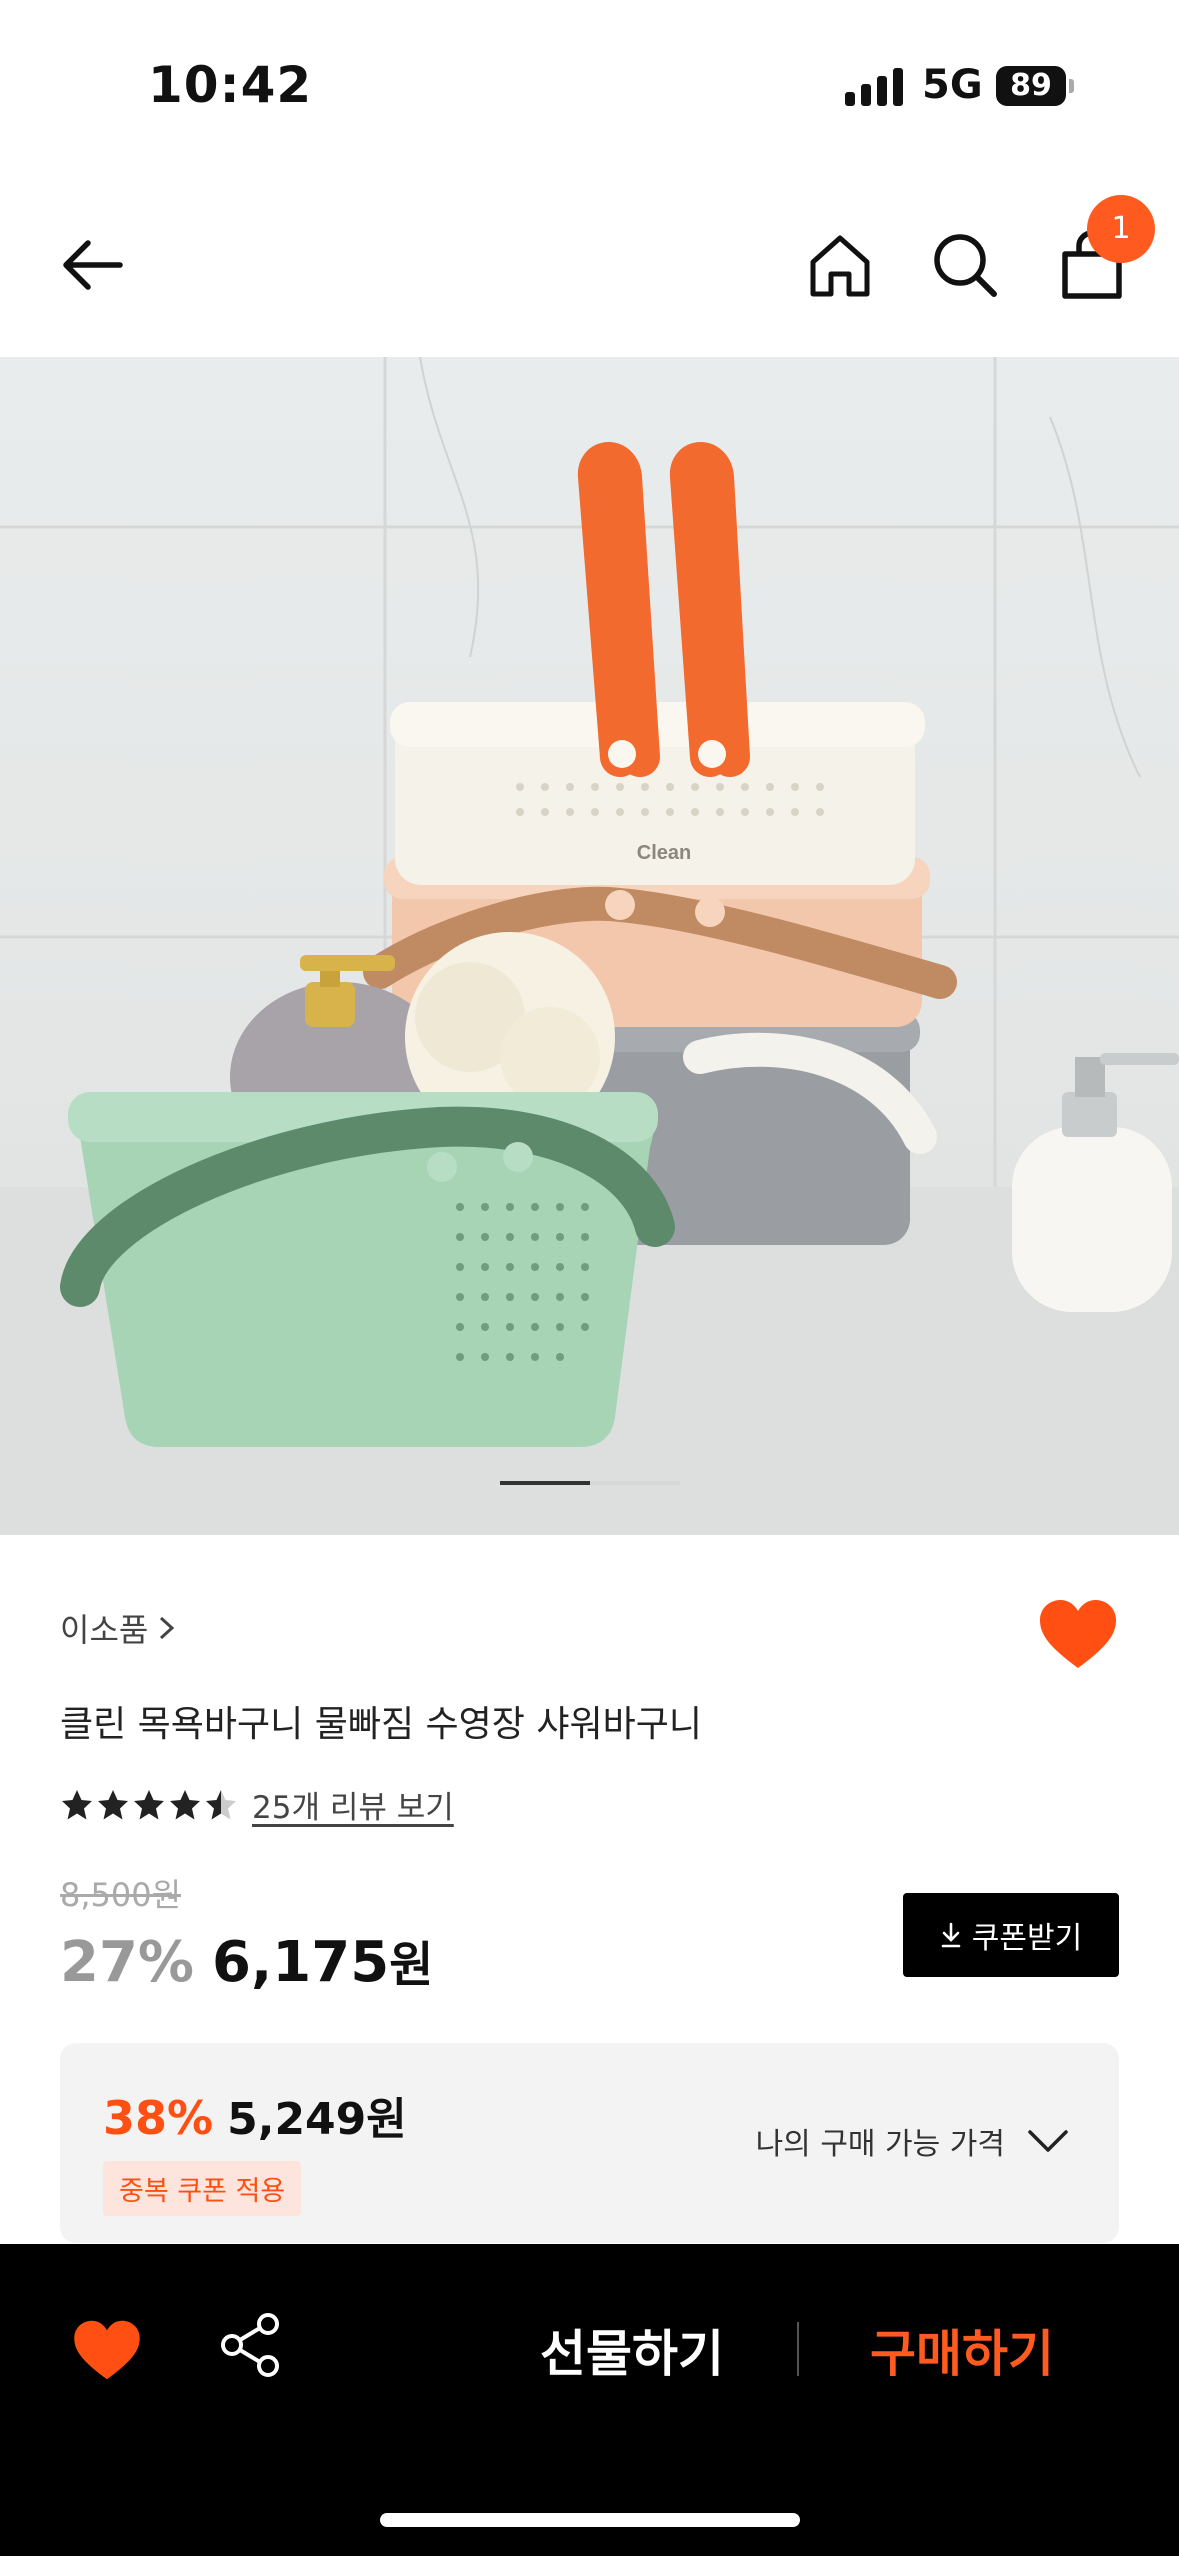  Describe the element at coordinates (1078, 1634) in the screenshot. I see `wishlist-heart-icon` at that location.